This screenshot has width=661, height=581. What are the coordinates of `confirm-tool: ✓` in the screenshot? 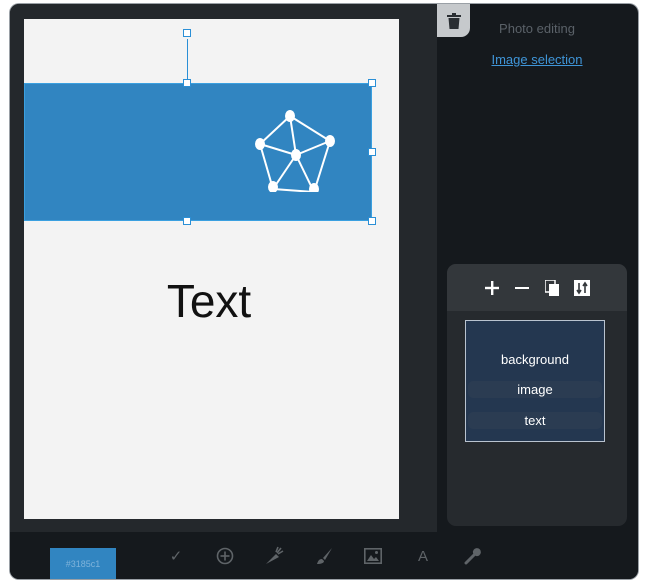 It's located at (176, 556).